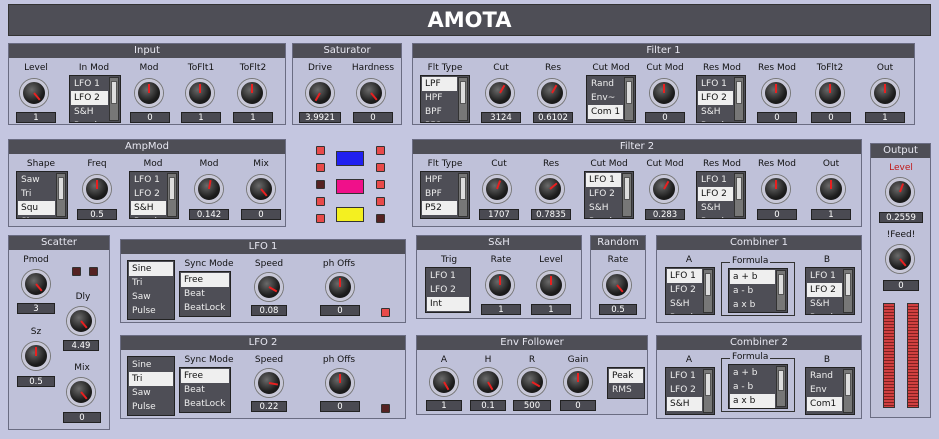 Image resolution: width=939 pixels, height=439 pixels. I want to click on input-mod-value: 0, so click(150, 117).